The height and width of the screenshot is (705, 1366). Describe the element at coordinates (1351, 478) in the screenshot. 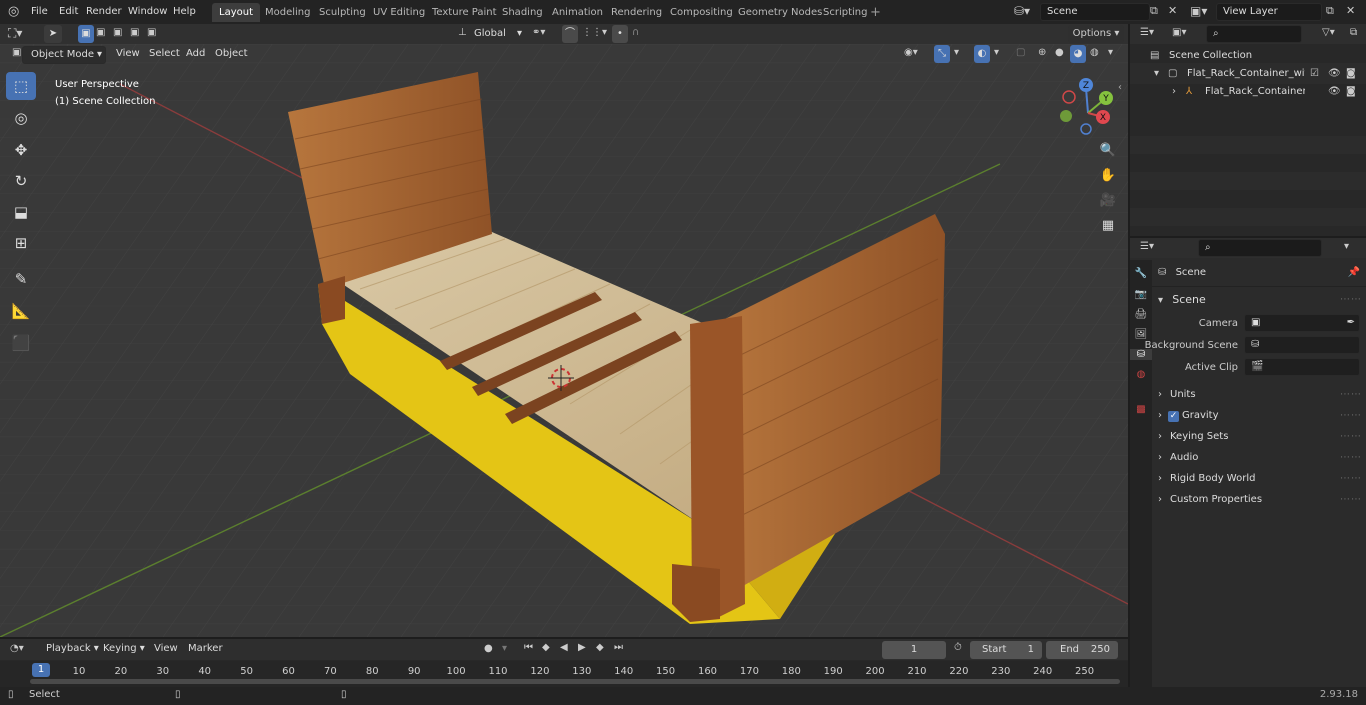

I see `rigid-handle: ⋯⋯` at that location.